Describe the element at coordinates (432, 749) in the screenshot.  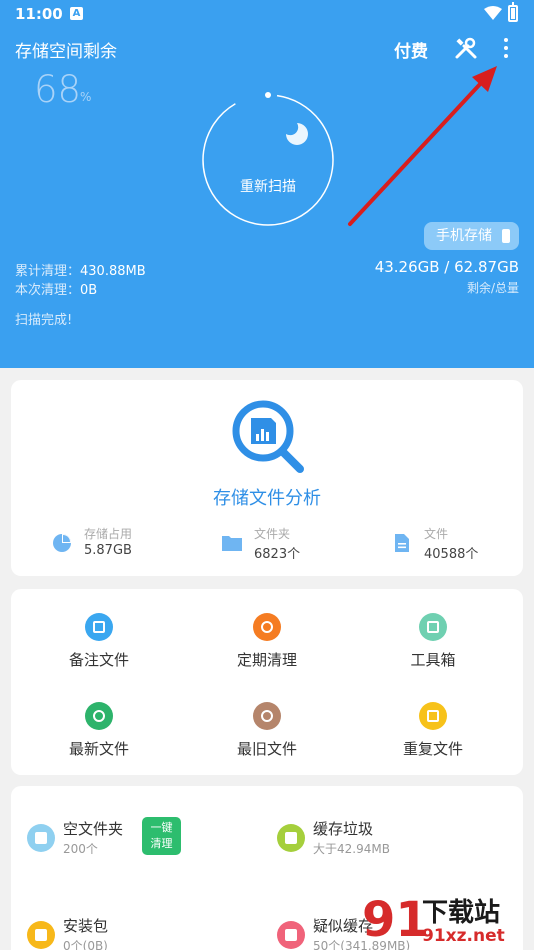
I see `tool-label: 重复文件` at that location.